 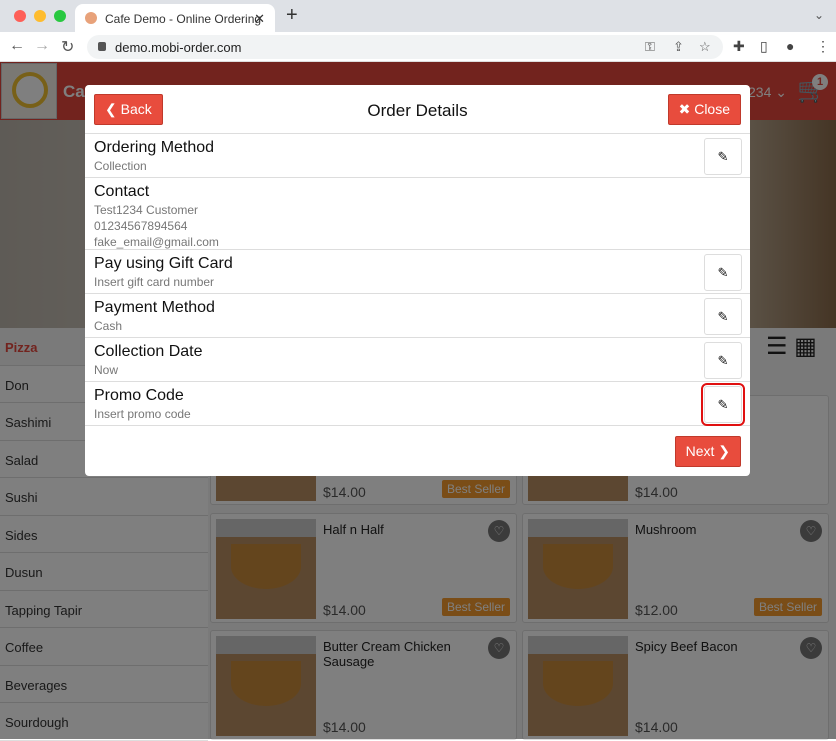 I want to click on row-title: Pay using Gift Card, so click(x=163, y=263).